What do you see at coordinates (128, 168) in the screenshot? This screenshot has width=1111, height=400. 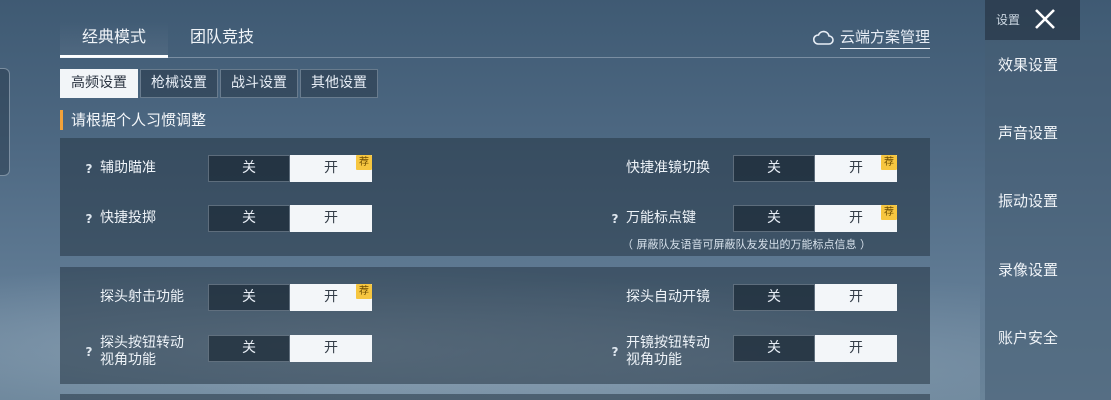 I see `aim-assist-label: 辅助瞄准` at bounding box center [128, 168].